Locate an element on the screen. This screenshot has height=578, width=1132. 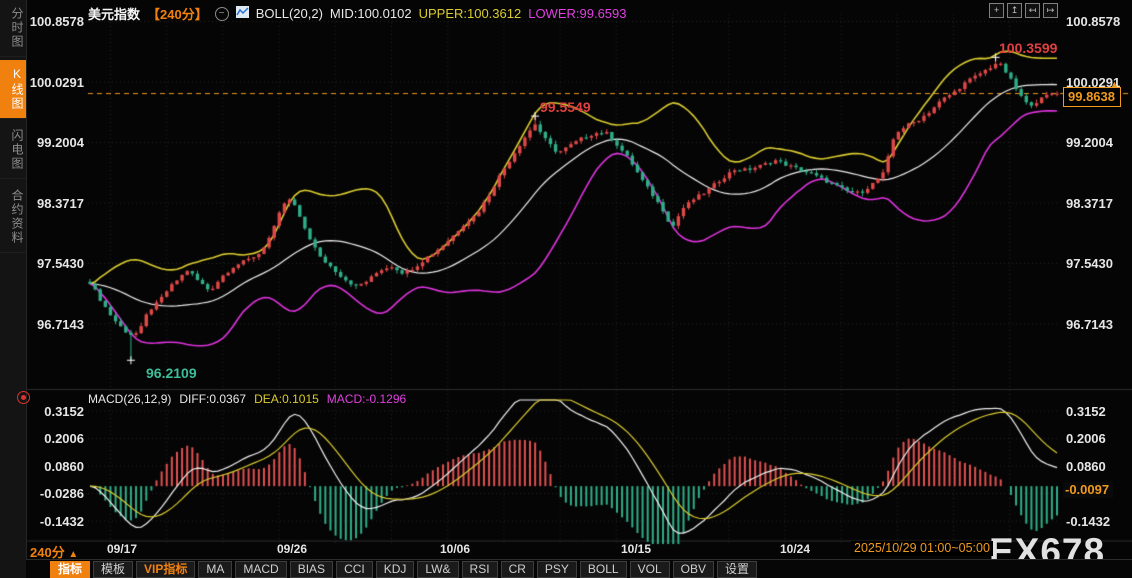
boll-upper-value: UPPER:100.3612 is located at coordinates (470, 13).